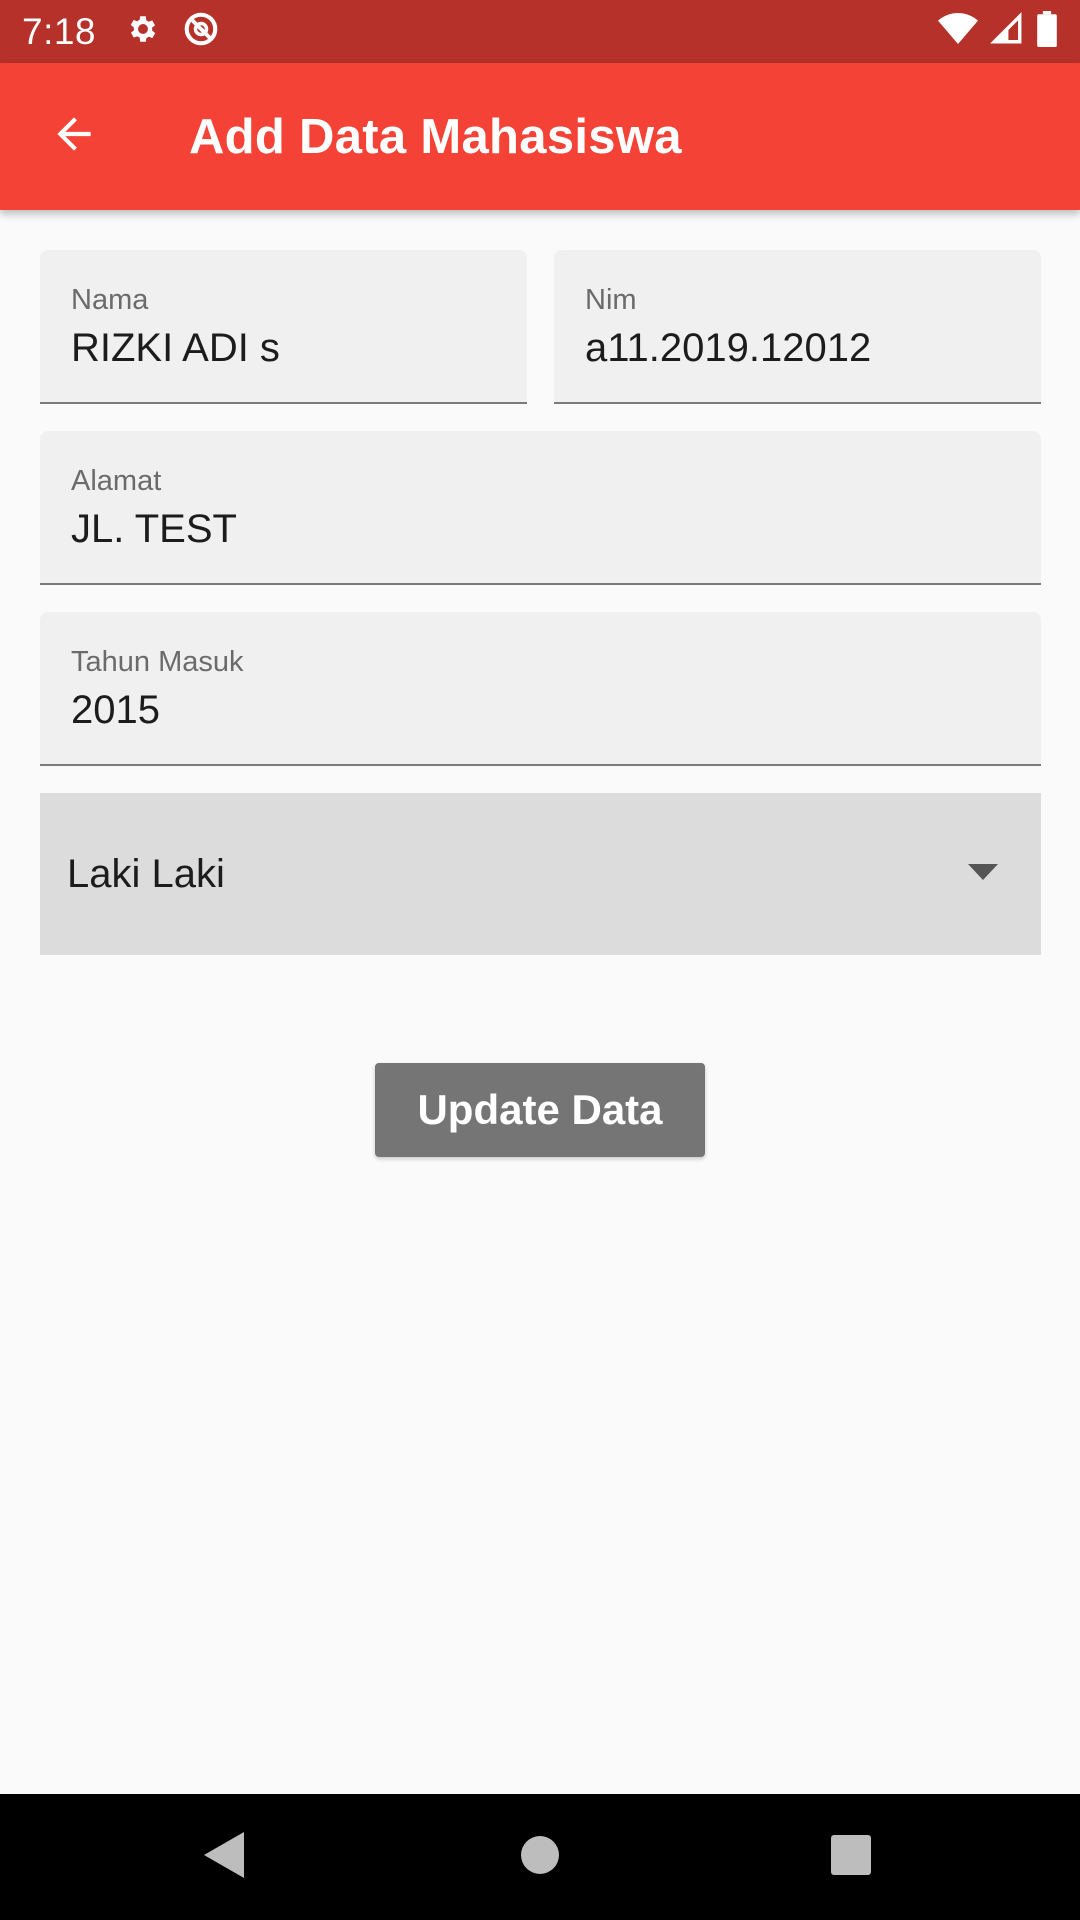 This screenshot has width=1080, height=1920. What do you see at coordinates (958, 31) in the screenshot?
I see `wifi-icon` at bounding box center [958, 31].